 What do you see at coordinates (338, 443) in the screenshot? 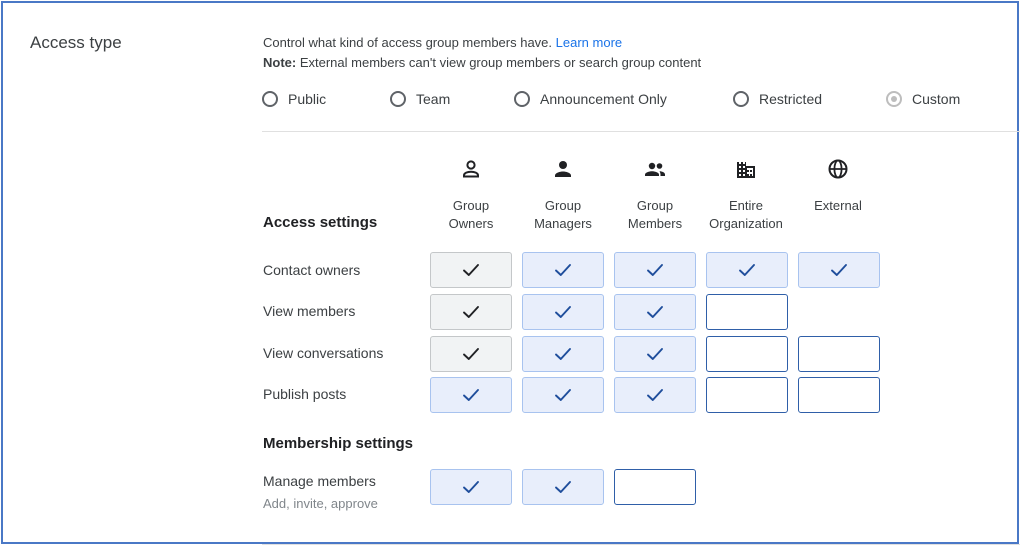
I see `membership-settings-heading: Membership settings` at bounding box center [338, 443].